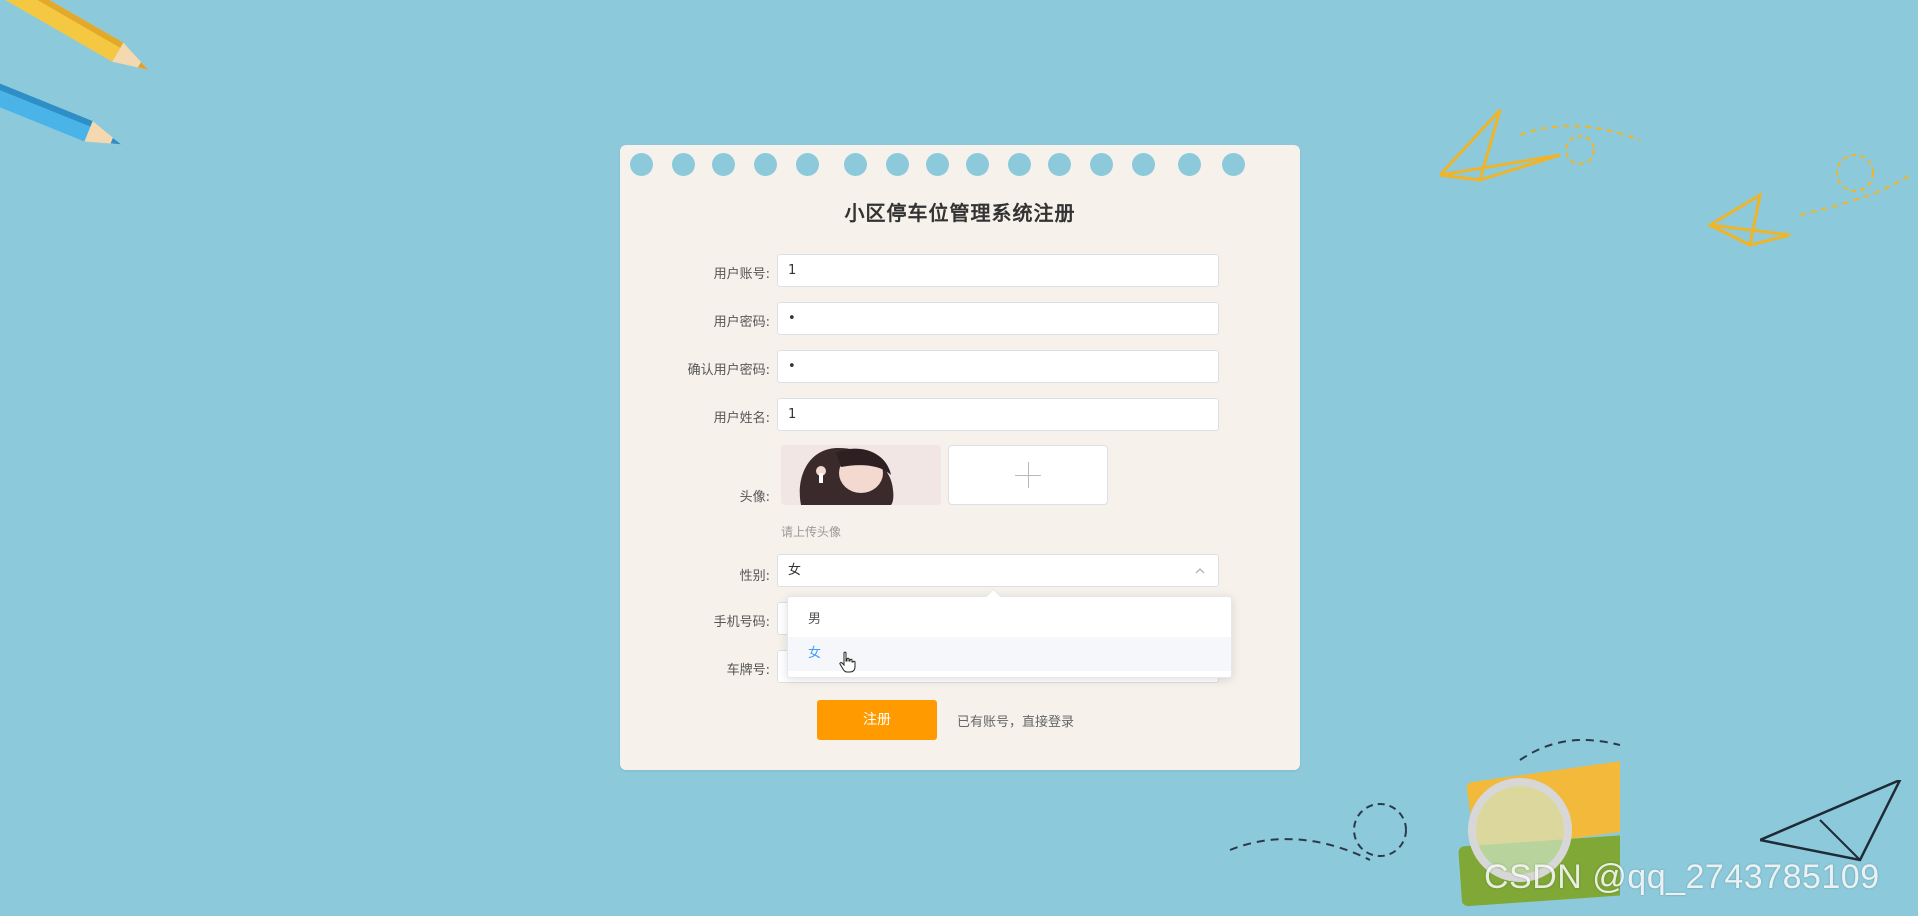 The image size is (1918, 916). What do you see at coordinates (815, 653) in the screenshot?
I see `gender-option-female-label: 女` at bounding box center [815, 653].